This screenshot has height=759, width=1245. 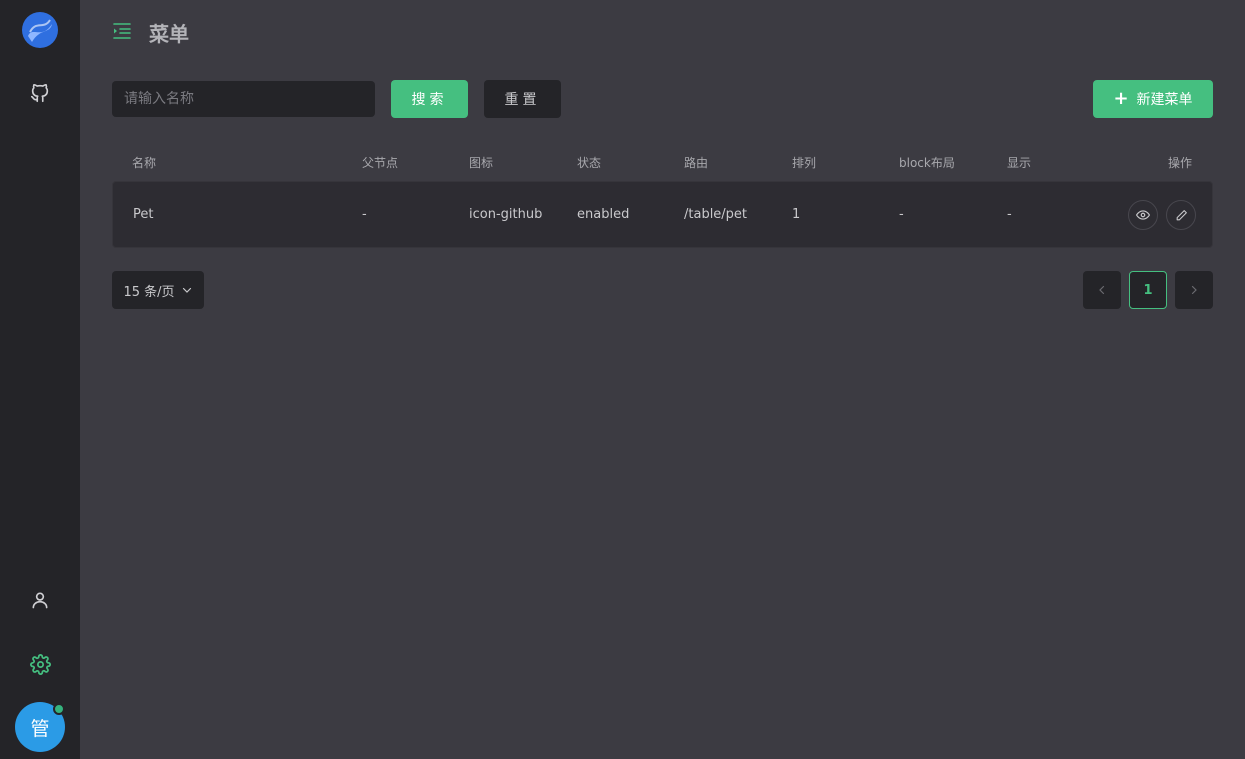 What do you see at coordinates (696, 163) in the screenshot?
I see `column-header-route: 路由` at bounding box center [696, 163].